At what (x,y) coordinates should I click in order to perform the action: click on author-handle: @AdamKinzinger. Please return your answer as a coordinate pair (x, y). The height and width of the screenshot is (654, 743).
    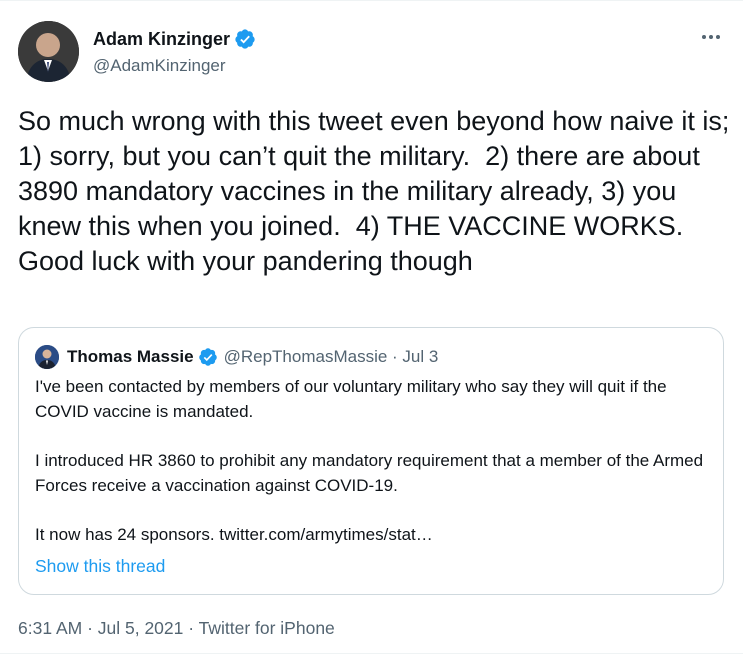
    Looking at the image, I should click on (174, 66).